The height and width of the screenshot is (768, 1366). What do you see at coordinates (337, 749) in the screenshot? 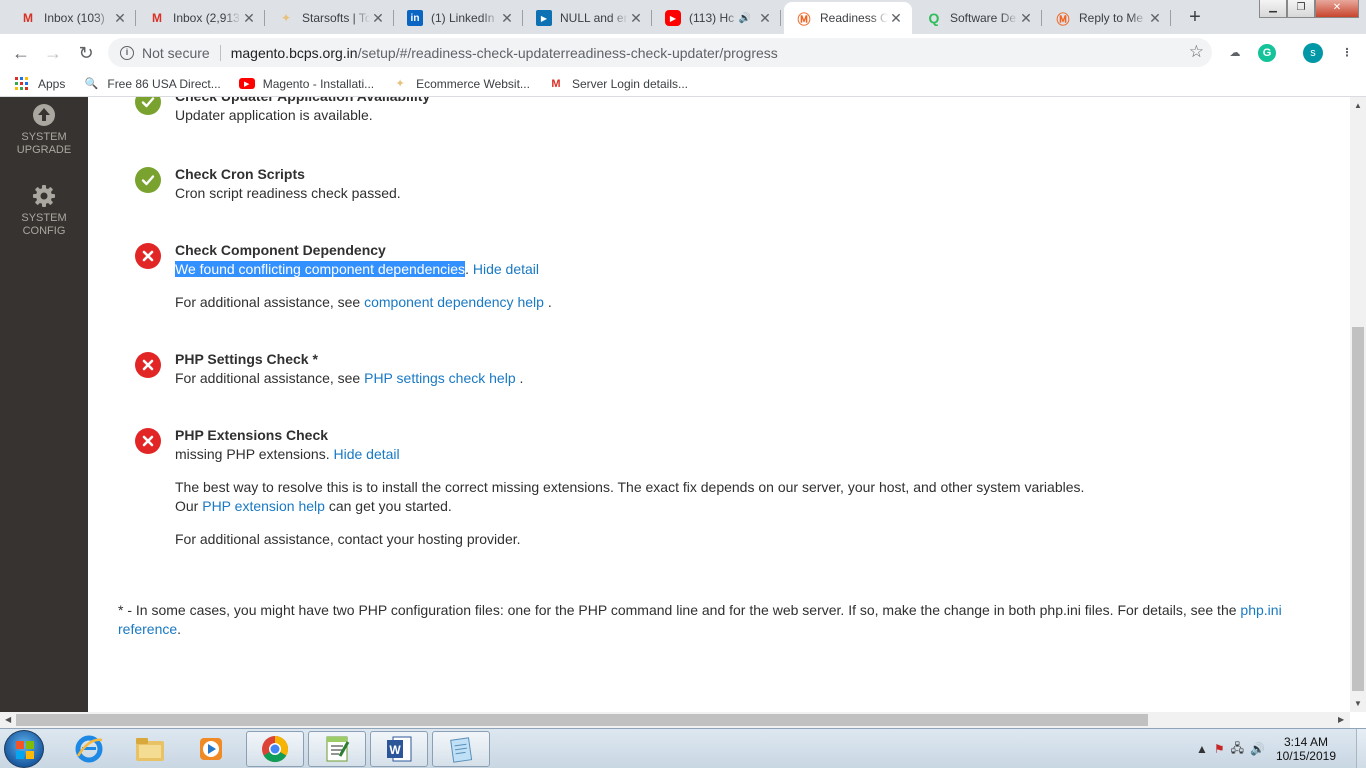
I see `notepad-plus-icon` at bounding box center [337, 749].